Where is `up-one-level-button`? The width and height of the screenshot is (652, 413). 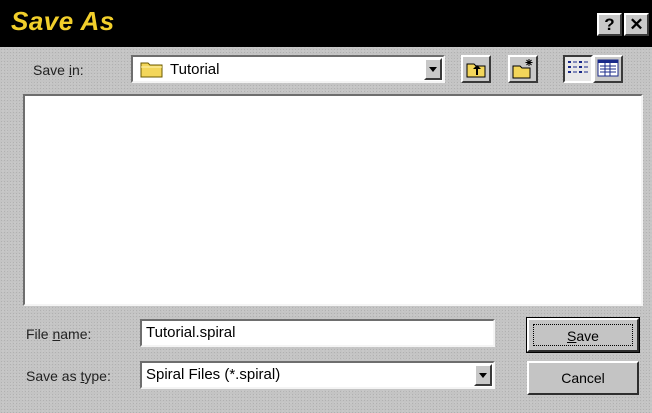
up-one-level-button is located at coordinates (476, 69).